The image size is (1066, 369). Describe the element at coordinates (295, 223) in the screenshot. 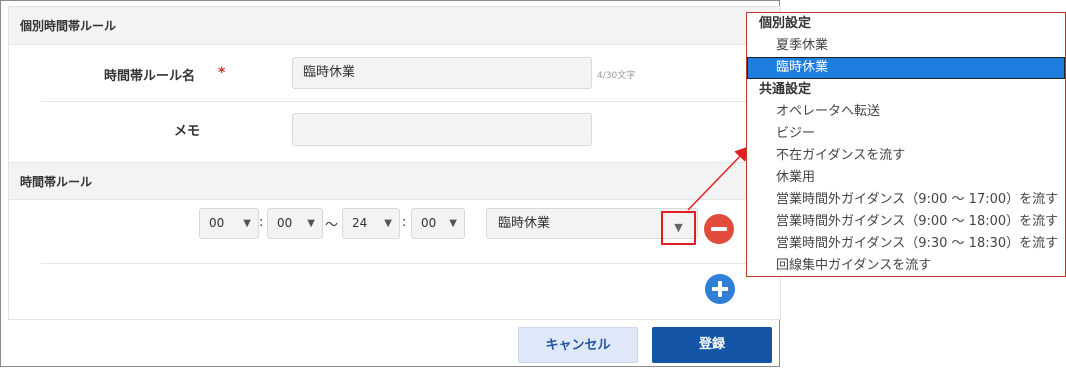

I see `start-minute-select: 00 ▼` at that location.